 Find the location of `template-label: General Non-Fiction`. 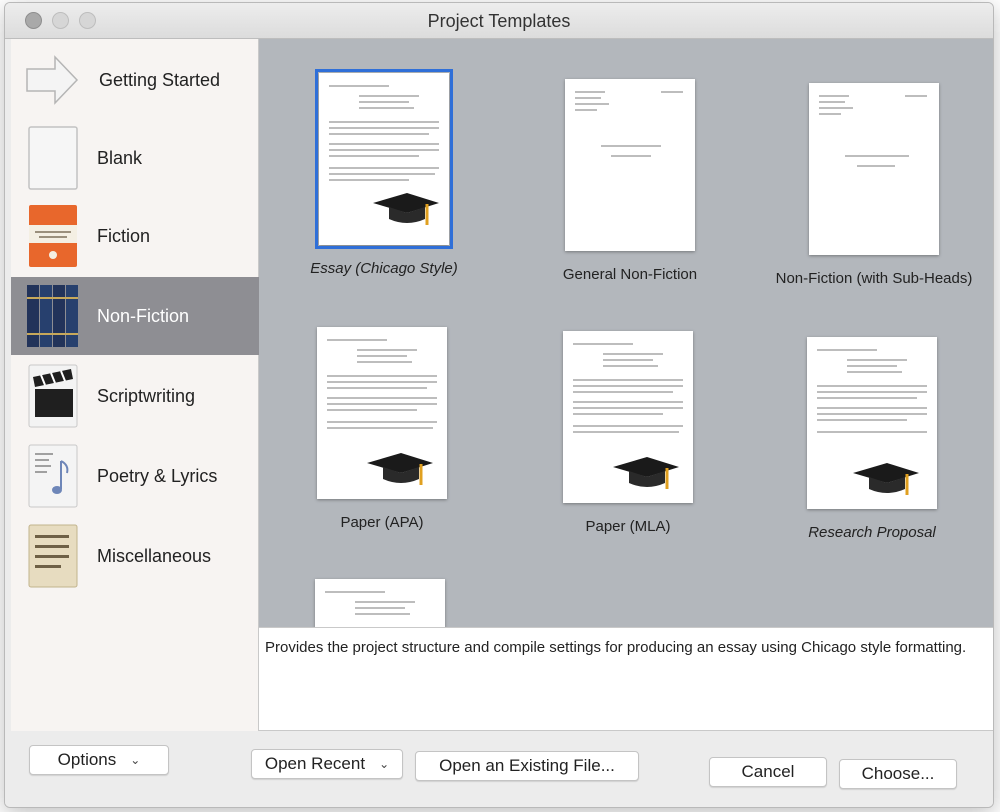

template-label: General Non-Fiction is located at coordinates (630, 274).